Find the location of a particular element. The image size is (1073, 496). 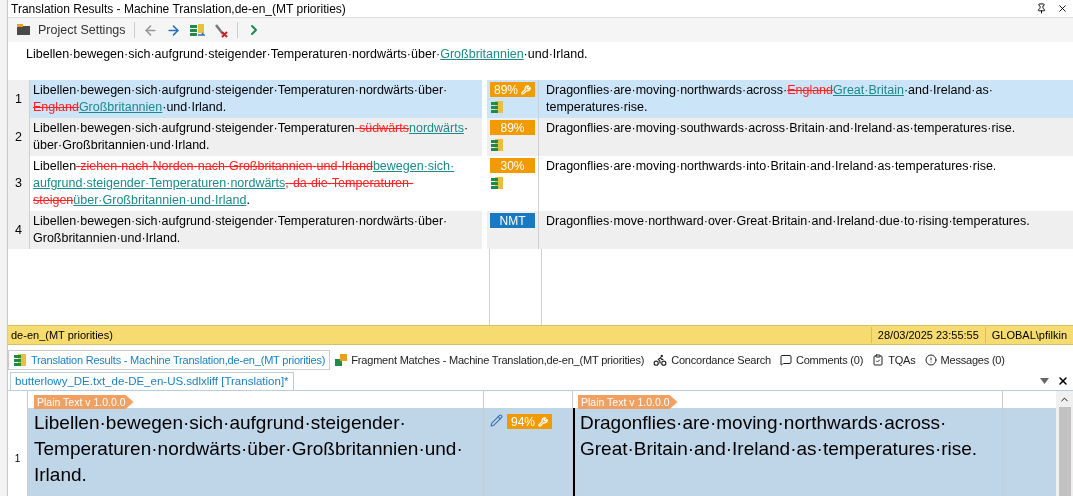

comment-icon is located at coordinates (785, 360).